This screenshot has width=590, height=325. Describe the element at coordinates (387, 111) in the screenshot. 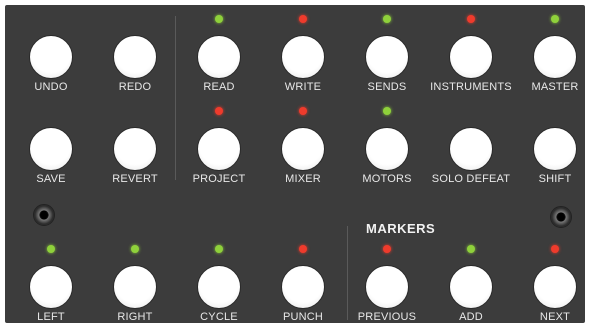

I see `motors-led` at that location.